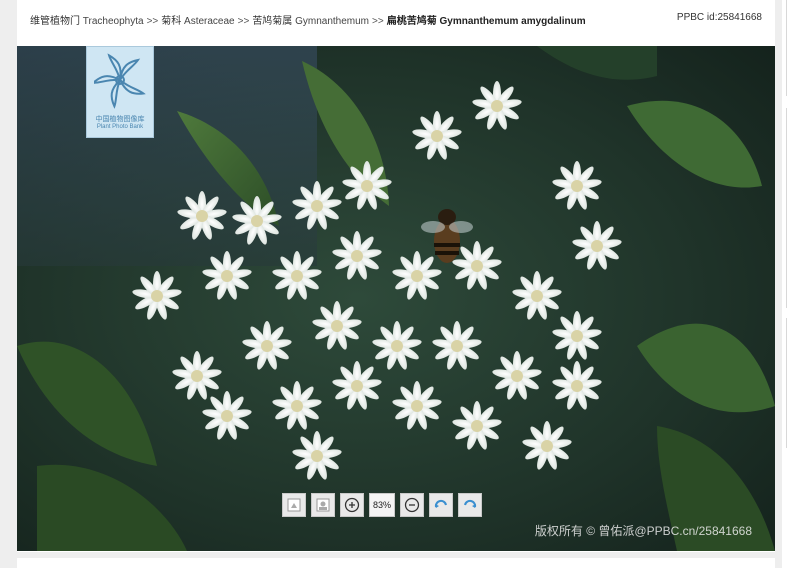  I want to click on breadcrumb-genus: 苦鸠菊属 Gymnanthemum, so click(310, 21).